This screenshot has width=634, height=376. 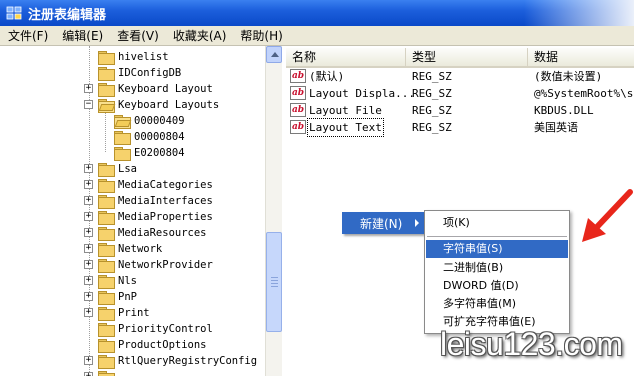 What do you see at coordinates (497, 223) in the screenshot?
I see `menu-item-key: 项(K)` at bounding box center [497, 223].